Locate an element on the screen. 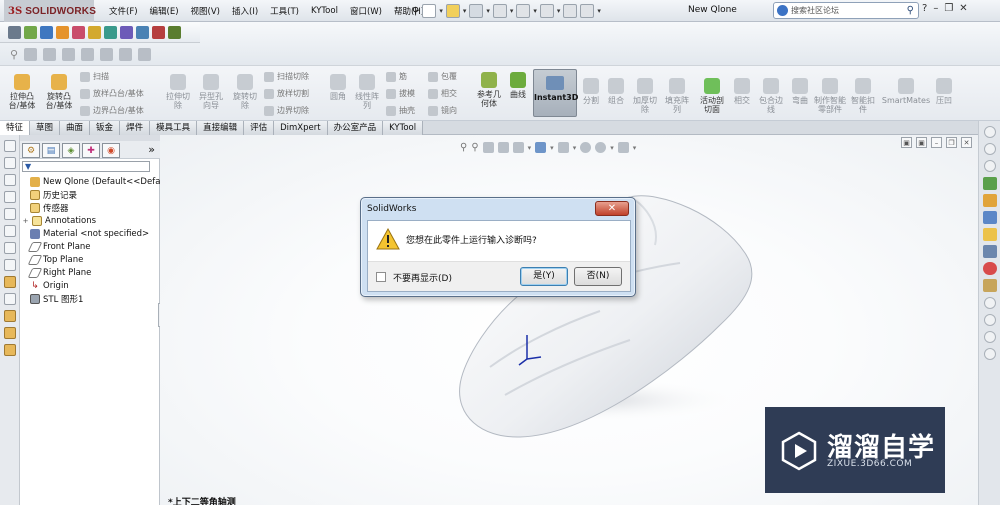 The image size is (1000, 505). options-icon is located at coordinates (587, 11).